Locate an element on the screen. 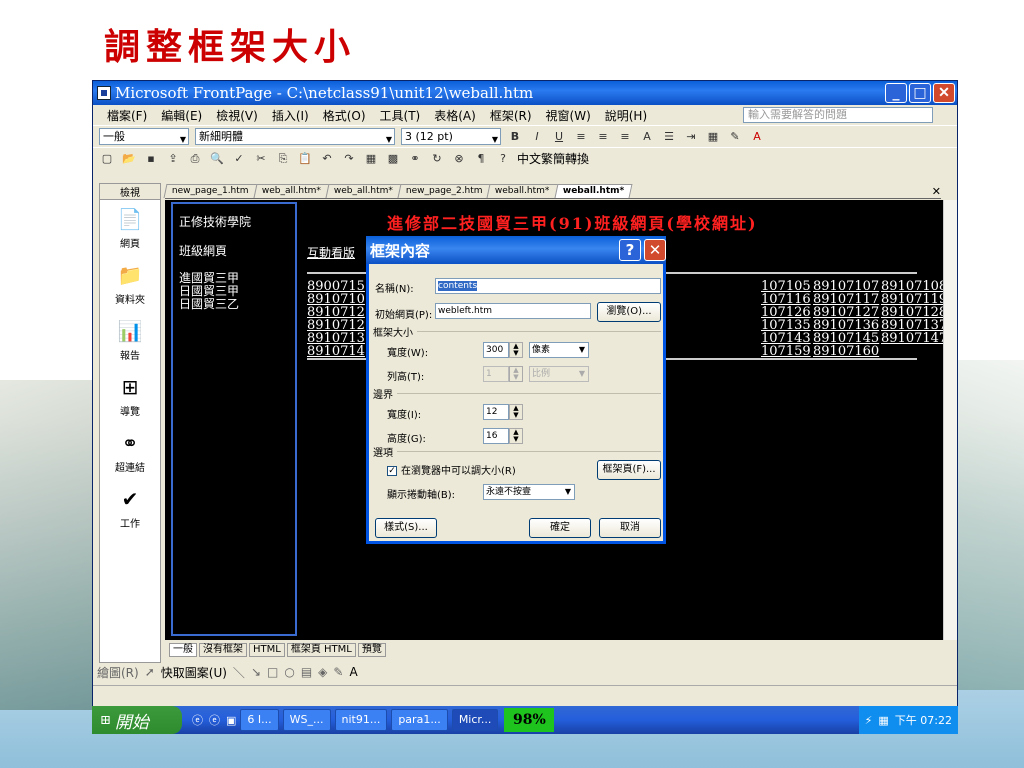 Image resolution: width=1024 pixels, height=768 pixels. open-icon: 📂 is located at coordinates (129, 159).